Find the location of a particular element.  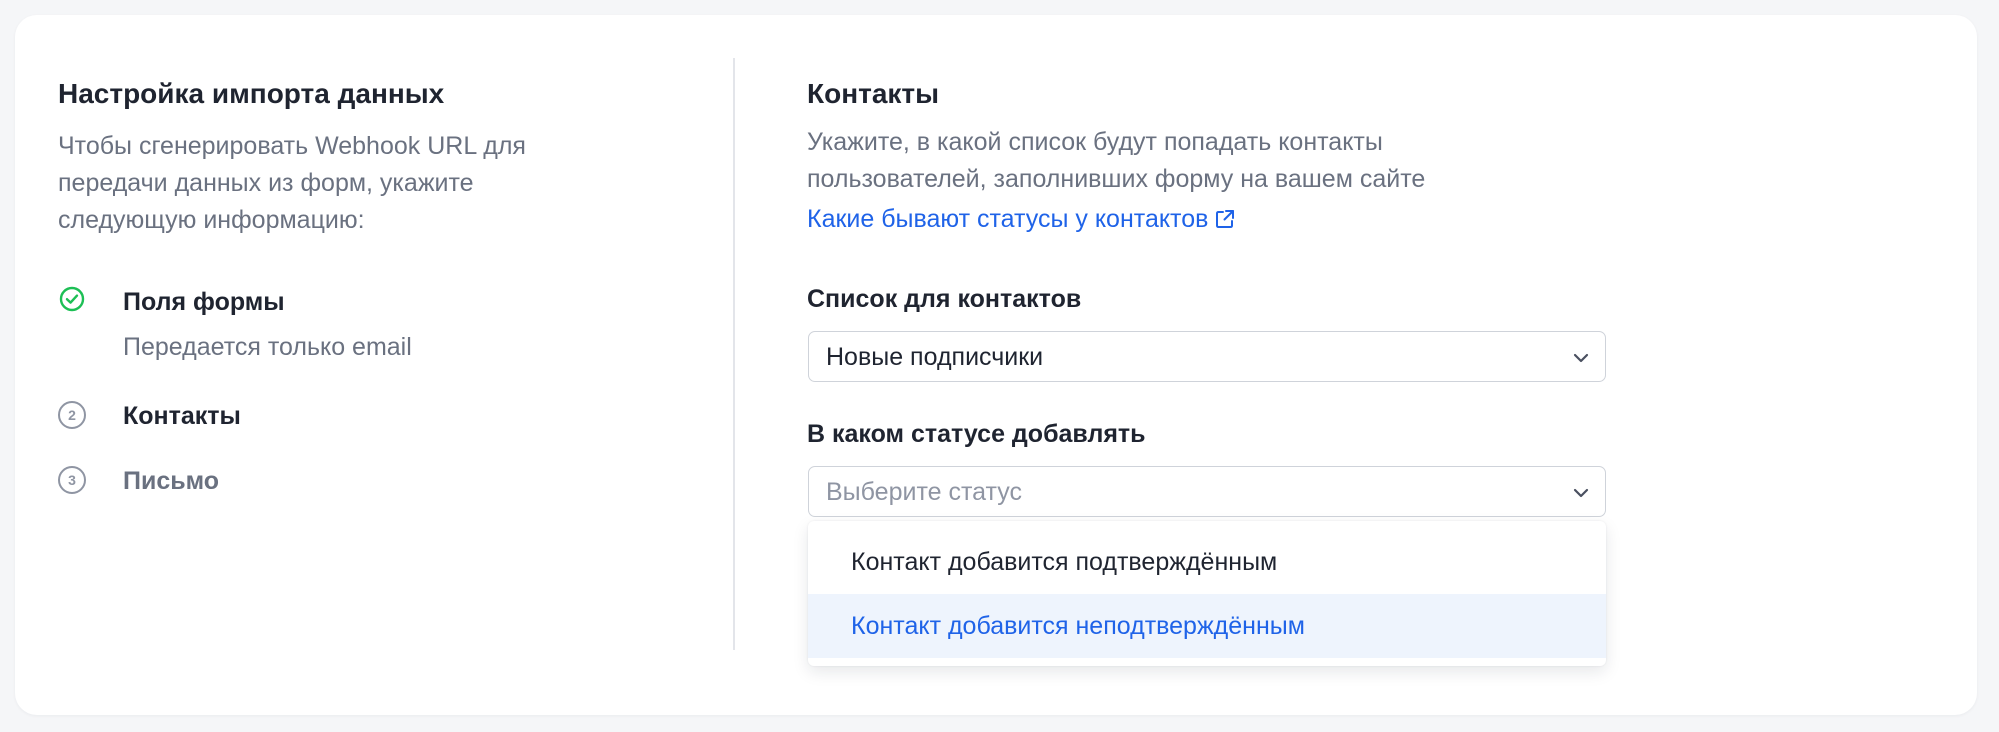

step-number-icon: 3 is located at coordinates (72, 480).